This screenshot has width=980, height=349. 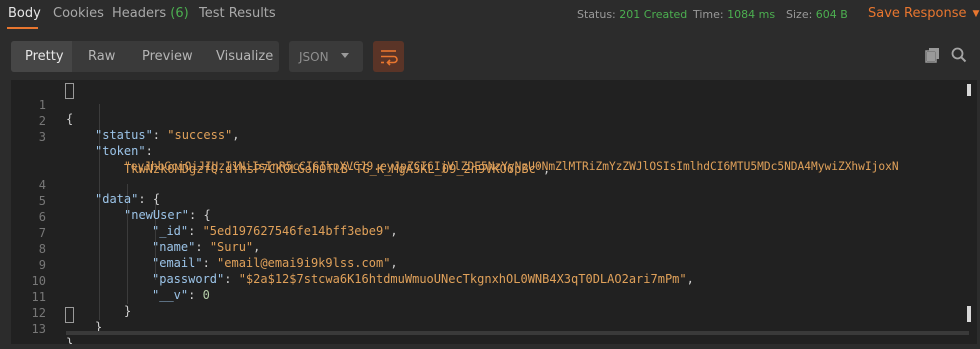 What do you see at coordinates (296, 231) in the screenshot?
I see `json-string: "5ed197627546fe14bff3ebe9"` at bounding box center [296, 231].